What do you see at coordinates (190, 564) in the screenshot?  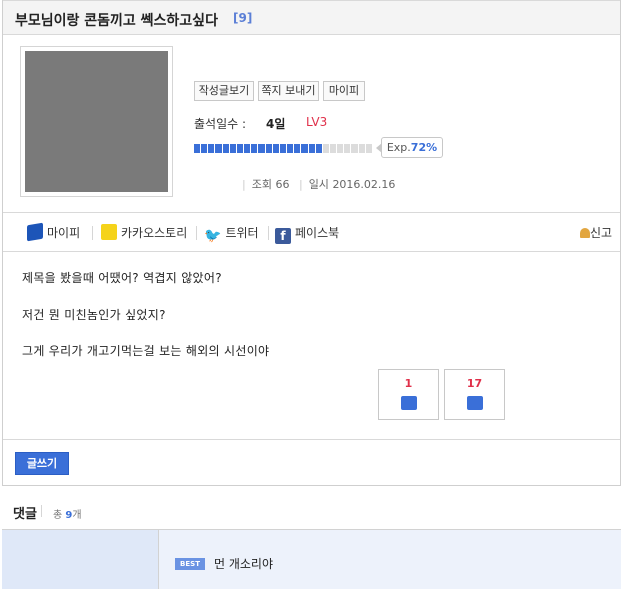 I see `best-badge: BEST` at bounding box center [190, 564].